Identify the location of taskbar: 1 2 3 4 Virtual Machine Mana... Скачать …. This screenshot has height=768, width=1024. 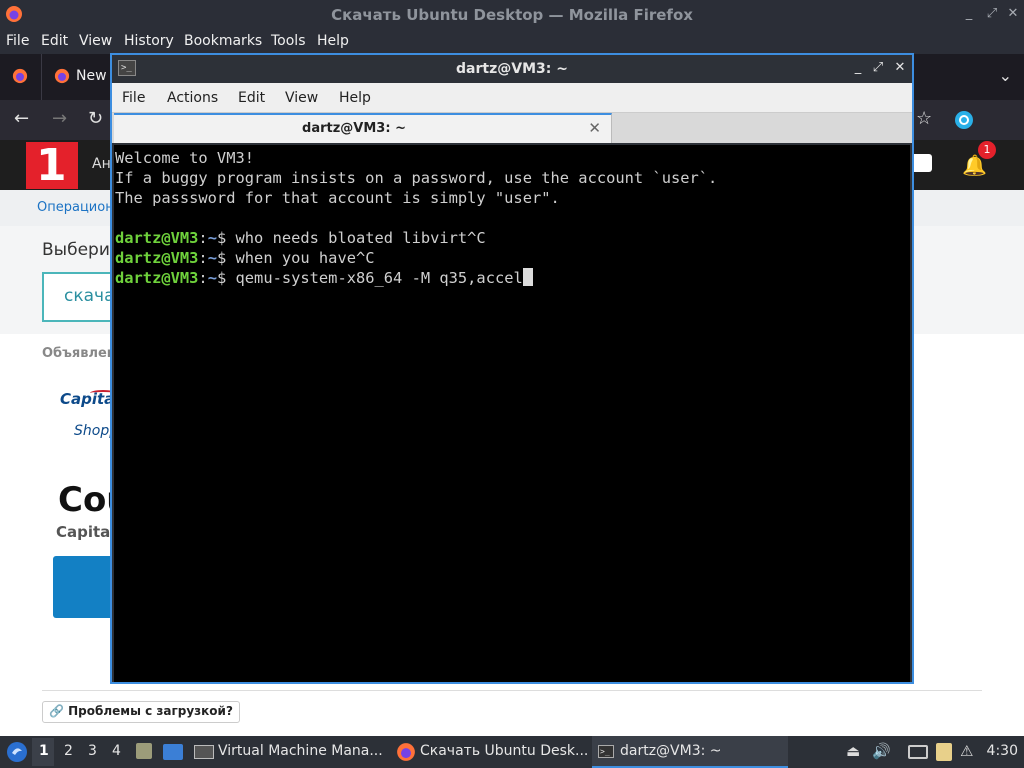
(512, 752).